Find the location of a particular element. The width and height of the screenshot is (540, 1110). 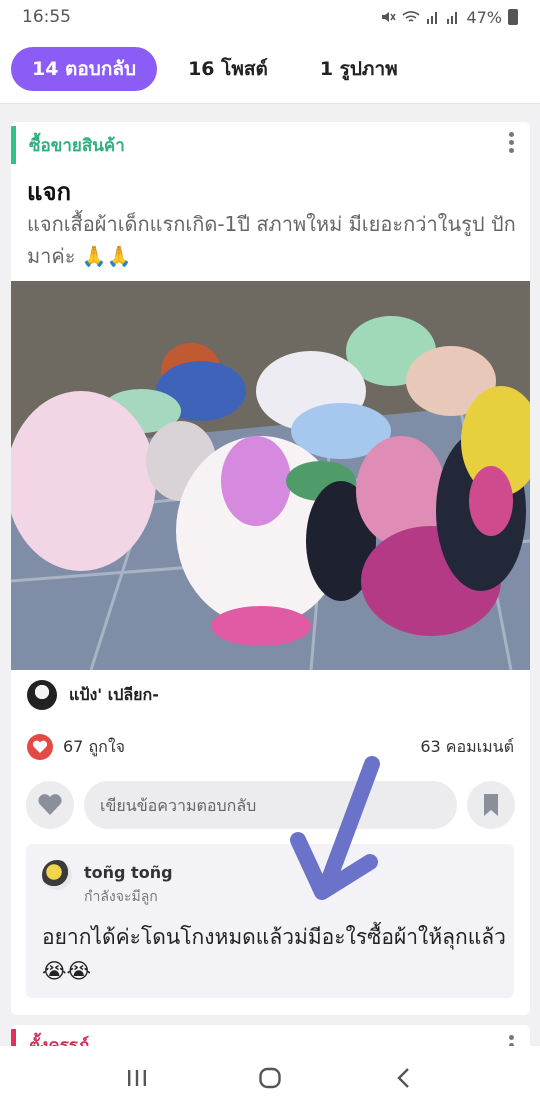

back-icon is located at coordinates (403, 1078).